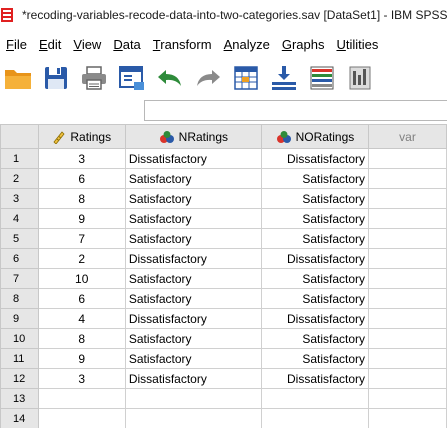 The height and width of the screenshot is (428, 447). Describe the element at coordinates (19, 358) in the screenshot. I see `row-number: 11` at that location.